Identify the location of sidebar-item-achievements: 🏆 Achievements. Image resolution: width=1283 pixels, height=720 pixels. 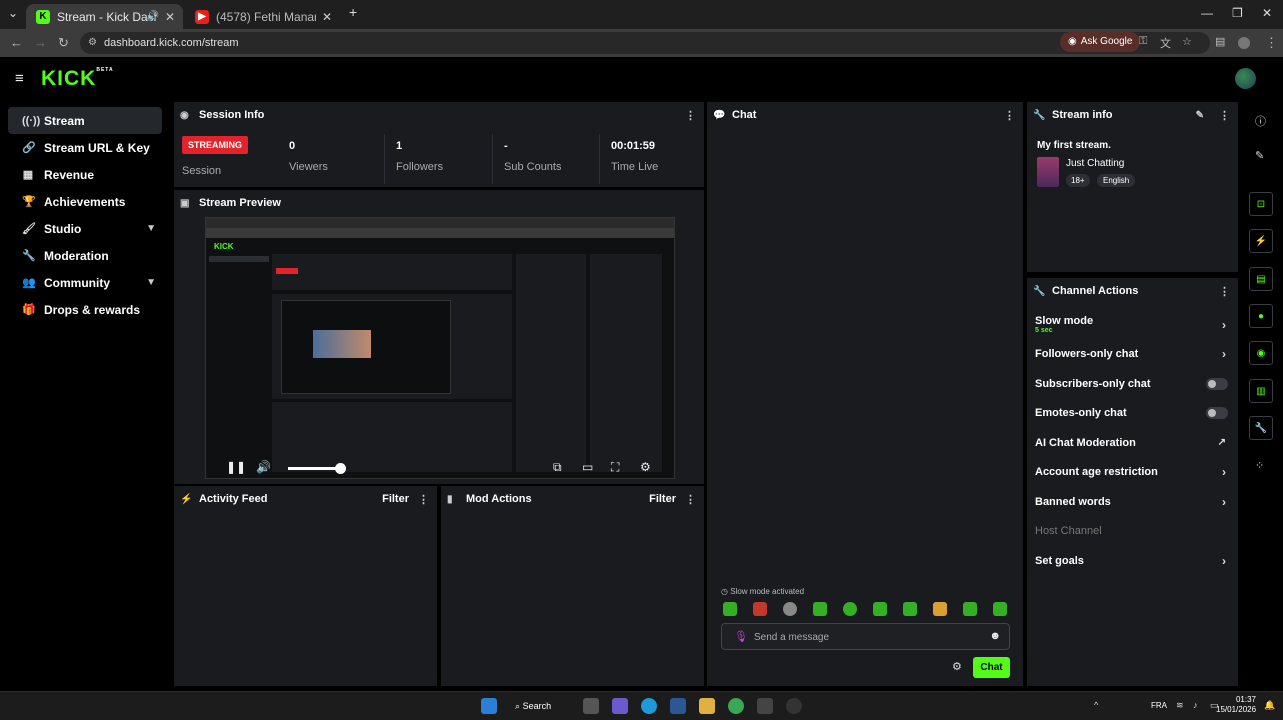
(85, 201).